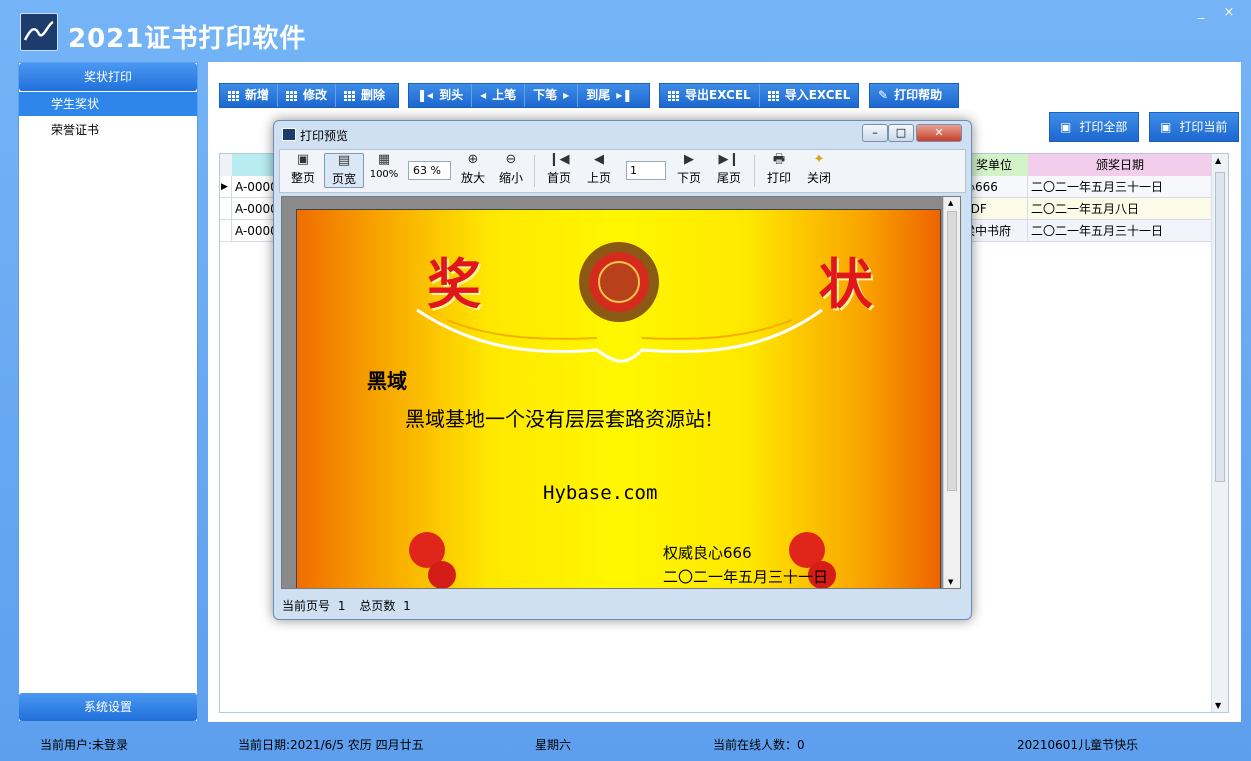 The image size is (1251, 761). What do you see at coordinates (306, 606) in the screenshot?
I see `current-page-label: 当前页号` at bounding box center [306, 606].